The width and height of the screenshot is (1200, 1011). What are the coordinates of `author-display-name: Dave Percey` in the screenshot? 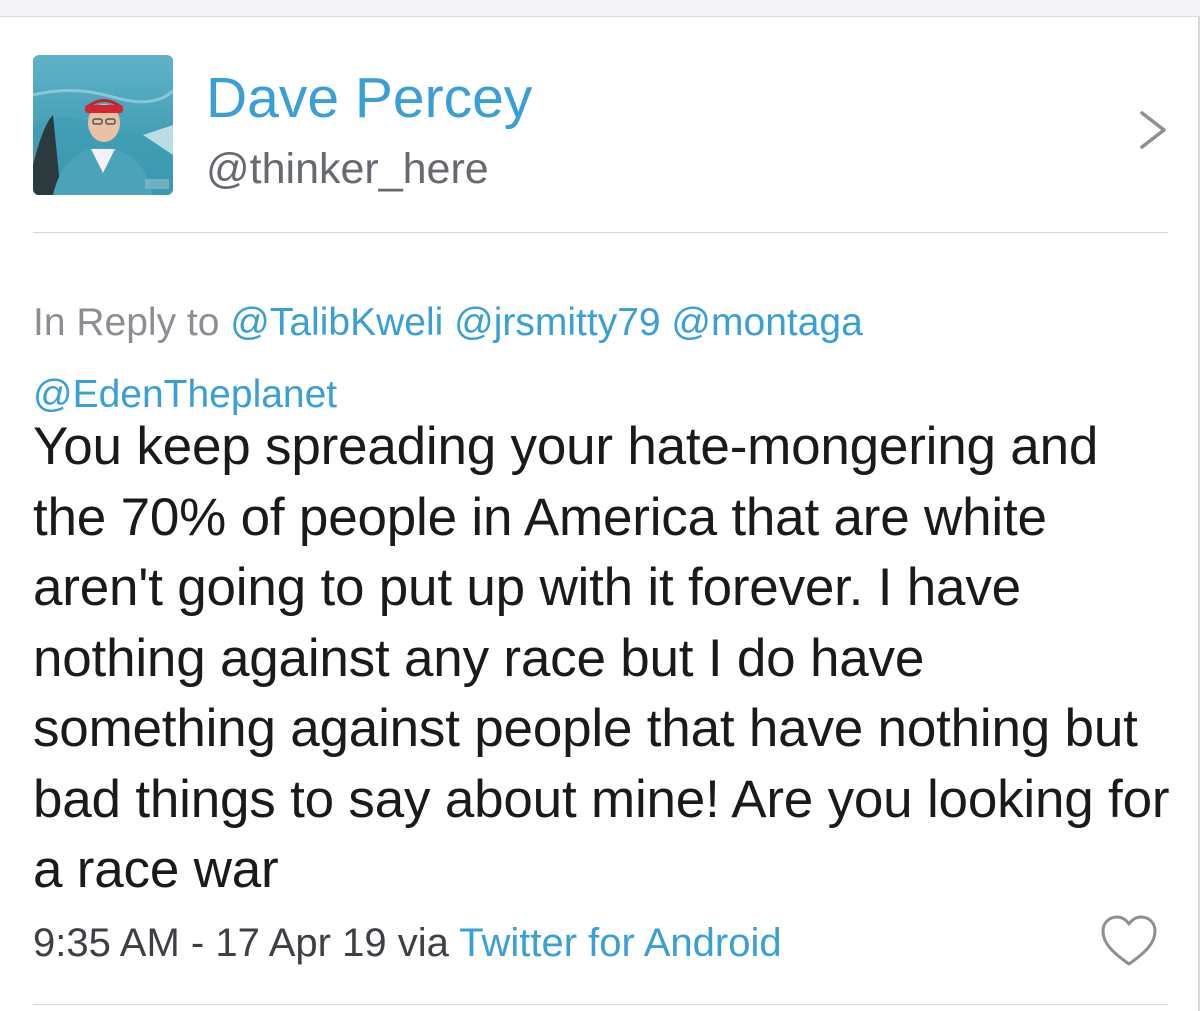 It's located at (369, 98).